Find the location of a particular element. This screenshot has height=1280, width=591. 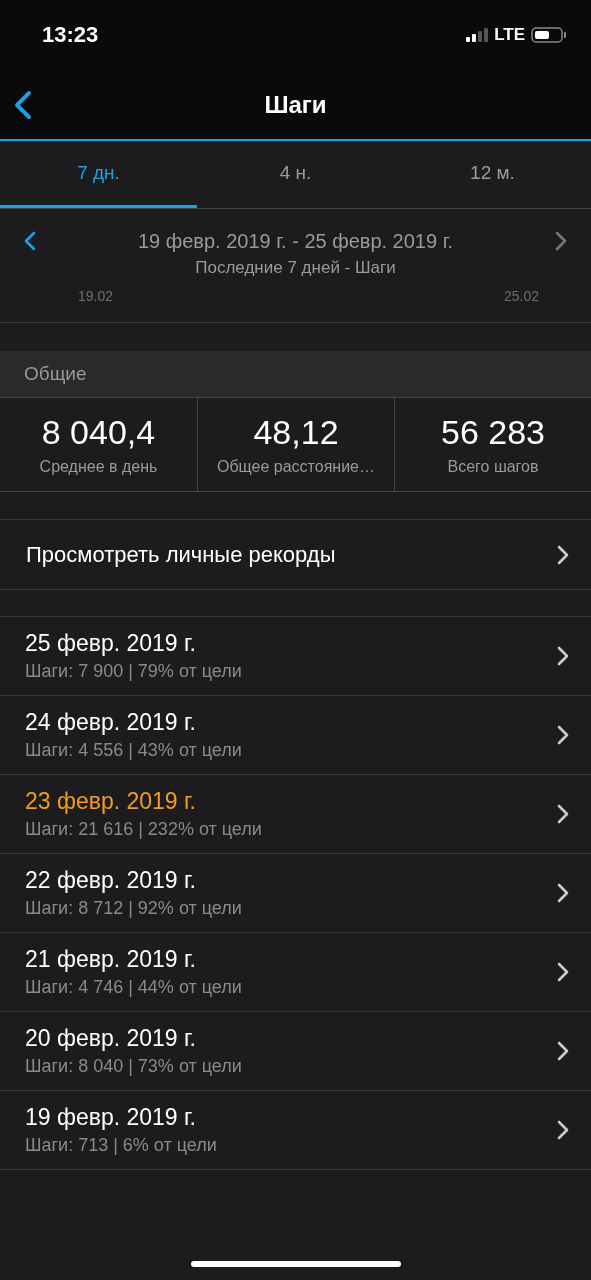

day-date: 23 февр. 2019 г. is located at coordinates (111, 801).